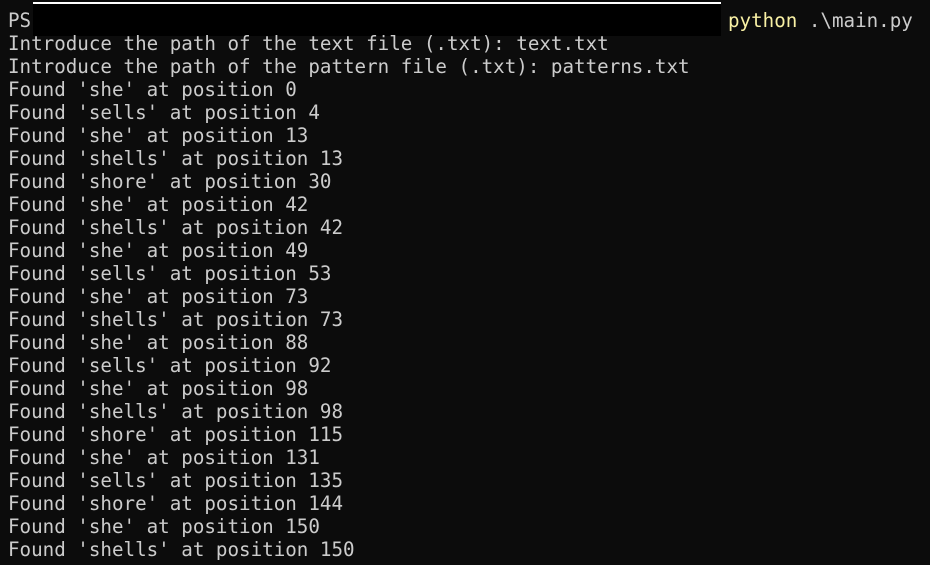 The width and height of the screenshot is (930, 565). Describe the element at coordinates (181, 549) in the screenshot. I see `output-line: Found 'shells' at position 150` at that location.